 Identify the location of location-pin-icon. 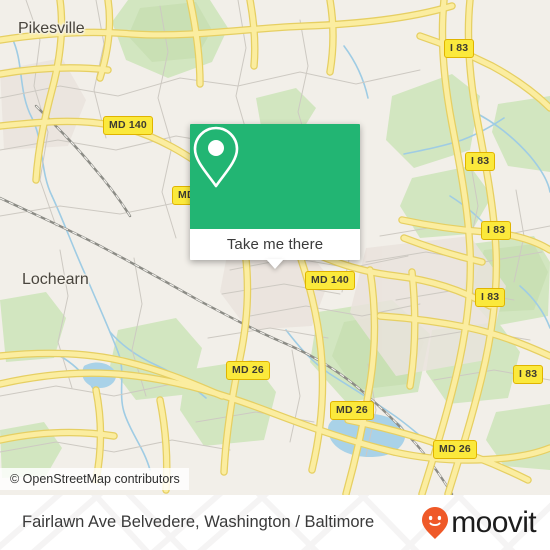
(216, 157).